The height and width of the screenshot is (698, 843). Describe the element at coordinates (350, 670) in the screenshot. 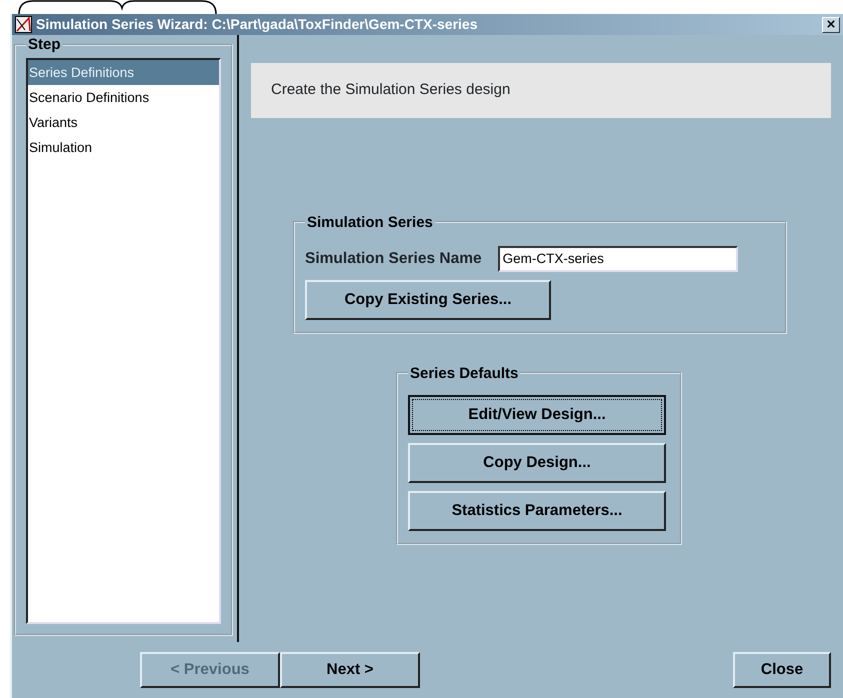

I see `nav-button: Next >` at that location.